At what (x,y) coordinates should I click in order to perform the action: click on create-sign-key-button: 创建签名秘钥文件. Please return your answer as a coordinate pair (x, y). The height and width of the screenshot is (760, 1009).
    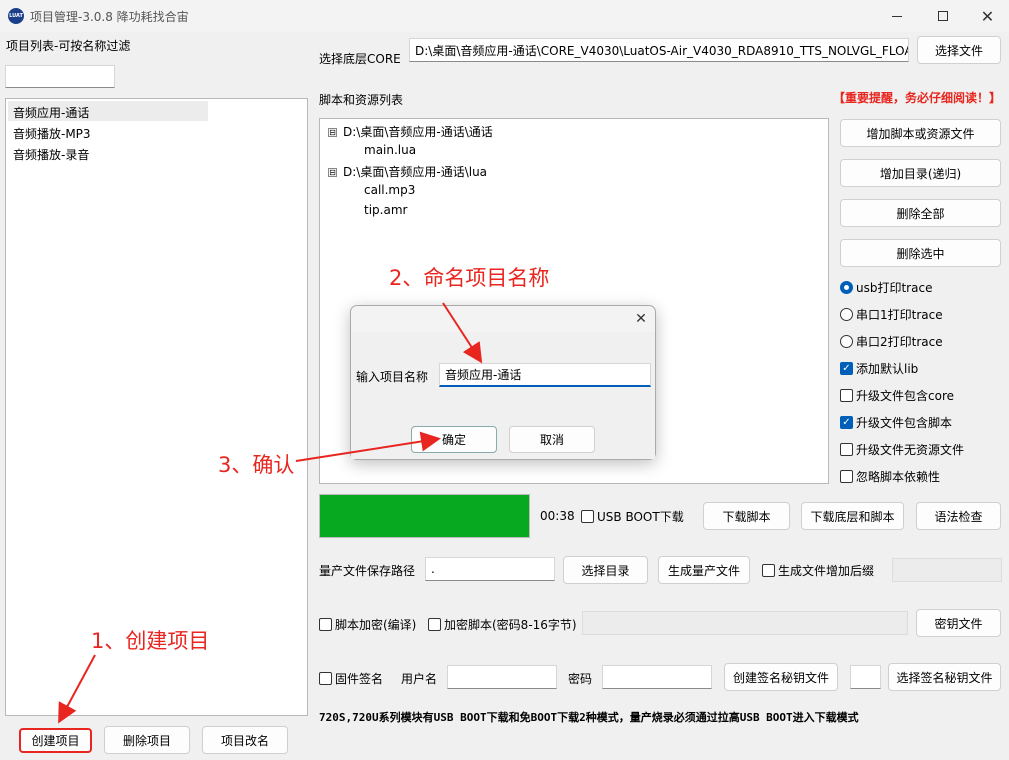
    Looking at the image, I should click on (781, 677).